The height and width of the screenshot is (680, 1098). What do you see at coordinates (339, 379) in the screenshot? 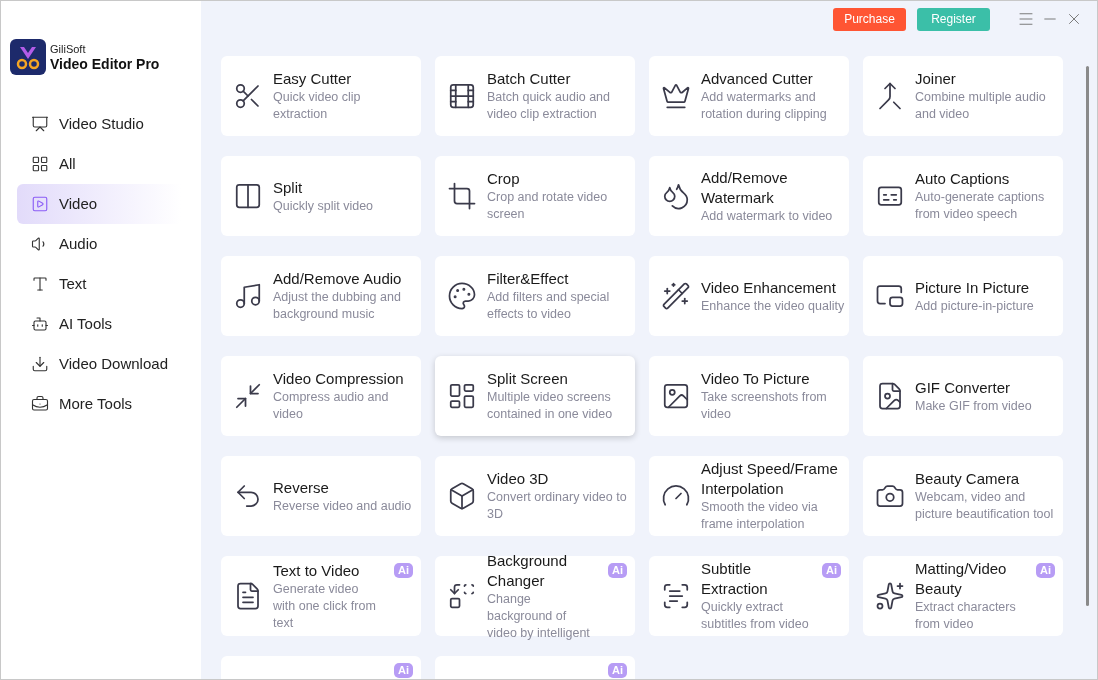
I see `tool-title: Video Compression` at bounding box center [339, 379].